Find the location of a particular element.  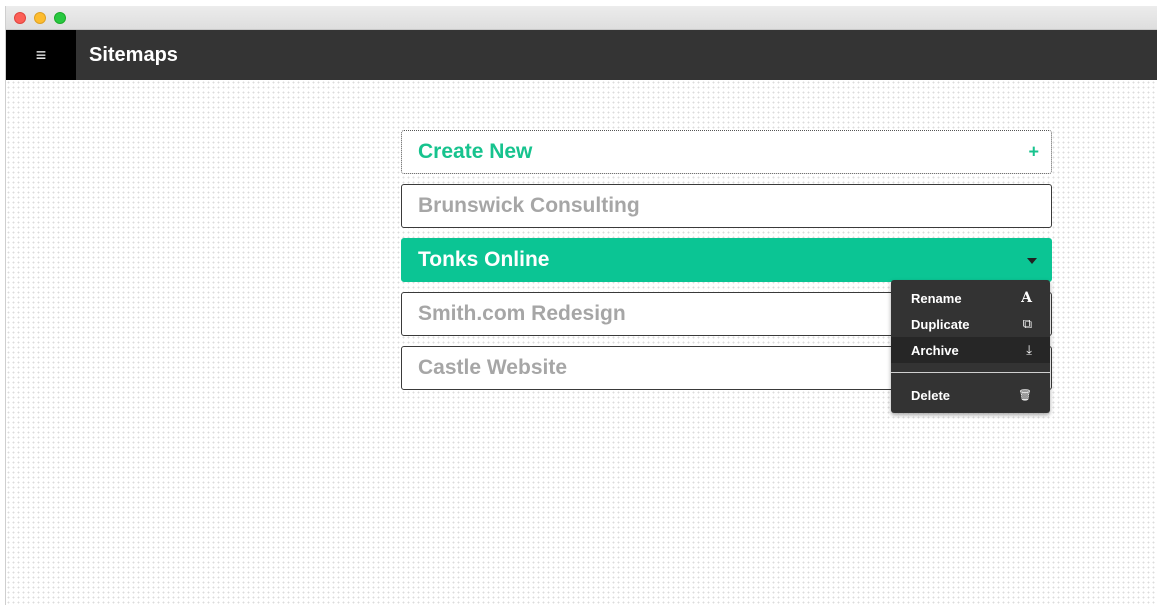

archive-menu-item: Archive ⤓ is located at coordinates (970, 350).